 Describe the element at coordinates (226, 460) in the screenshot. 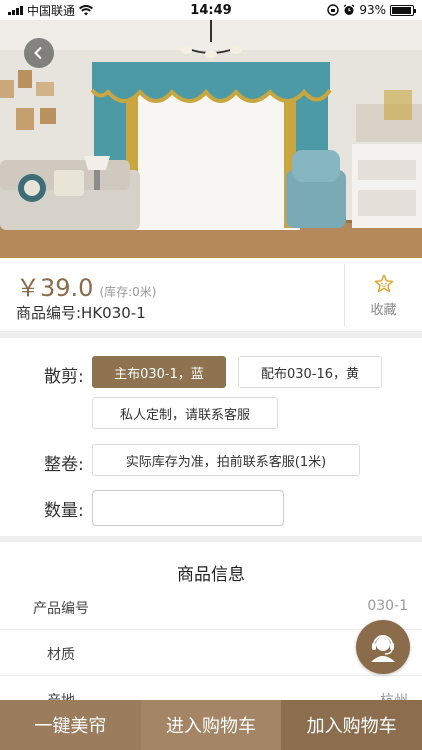

I see `choice-roll: 实际库存为准，拍前联系客服(1米)` at that location.